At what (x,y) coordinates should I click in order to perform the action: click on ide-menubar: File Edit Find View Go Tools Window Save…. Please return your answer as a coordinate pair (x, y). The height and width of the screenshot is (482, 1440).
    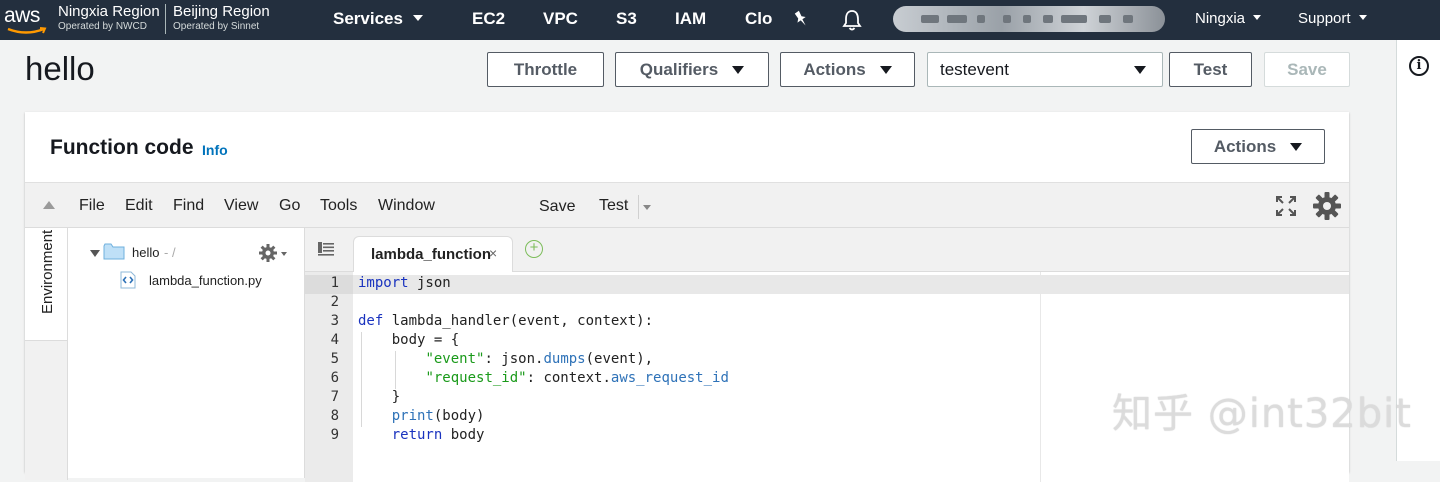
    Looking at the image, I should click on (687, 205).